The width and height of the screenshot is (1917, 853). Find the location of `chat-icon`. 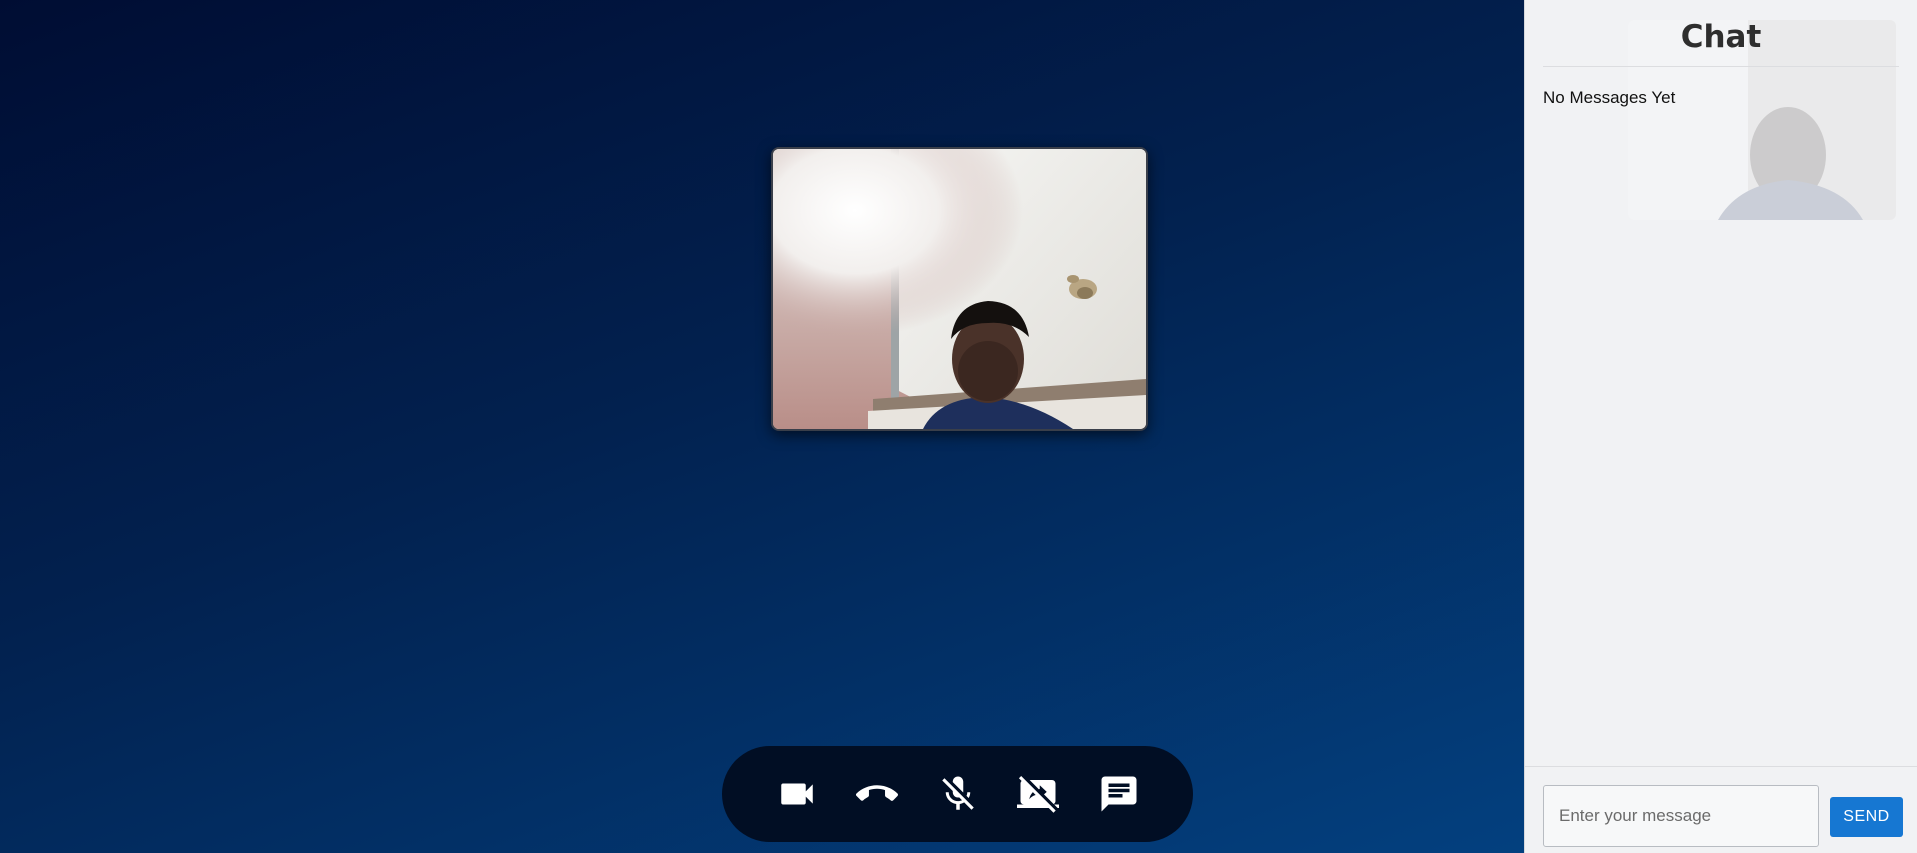

chat-icon is located at coordinates (1118, 794).